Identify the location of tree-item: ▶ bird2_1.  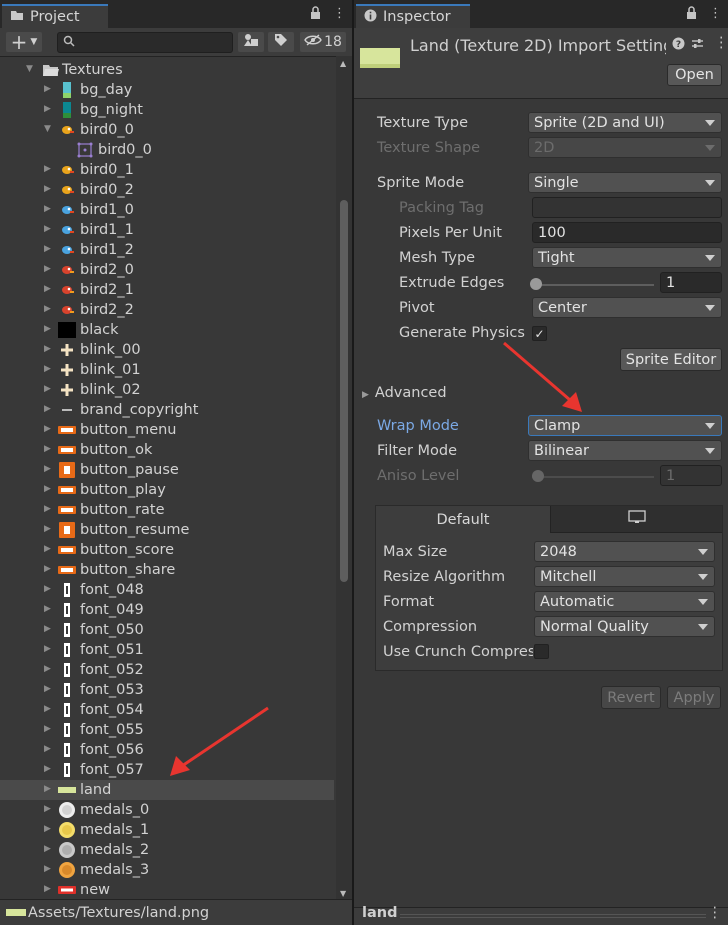
(167, 290).